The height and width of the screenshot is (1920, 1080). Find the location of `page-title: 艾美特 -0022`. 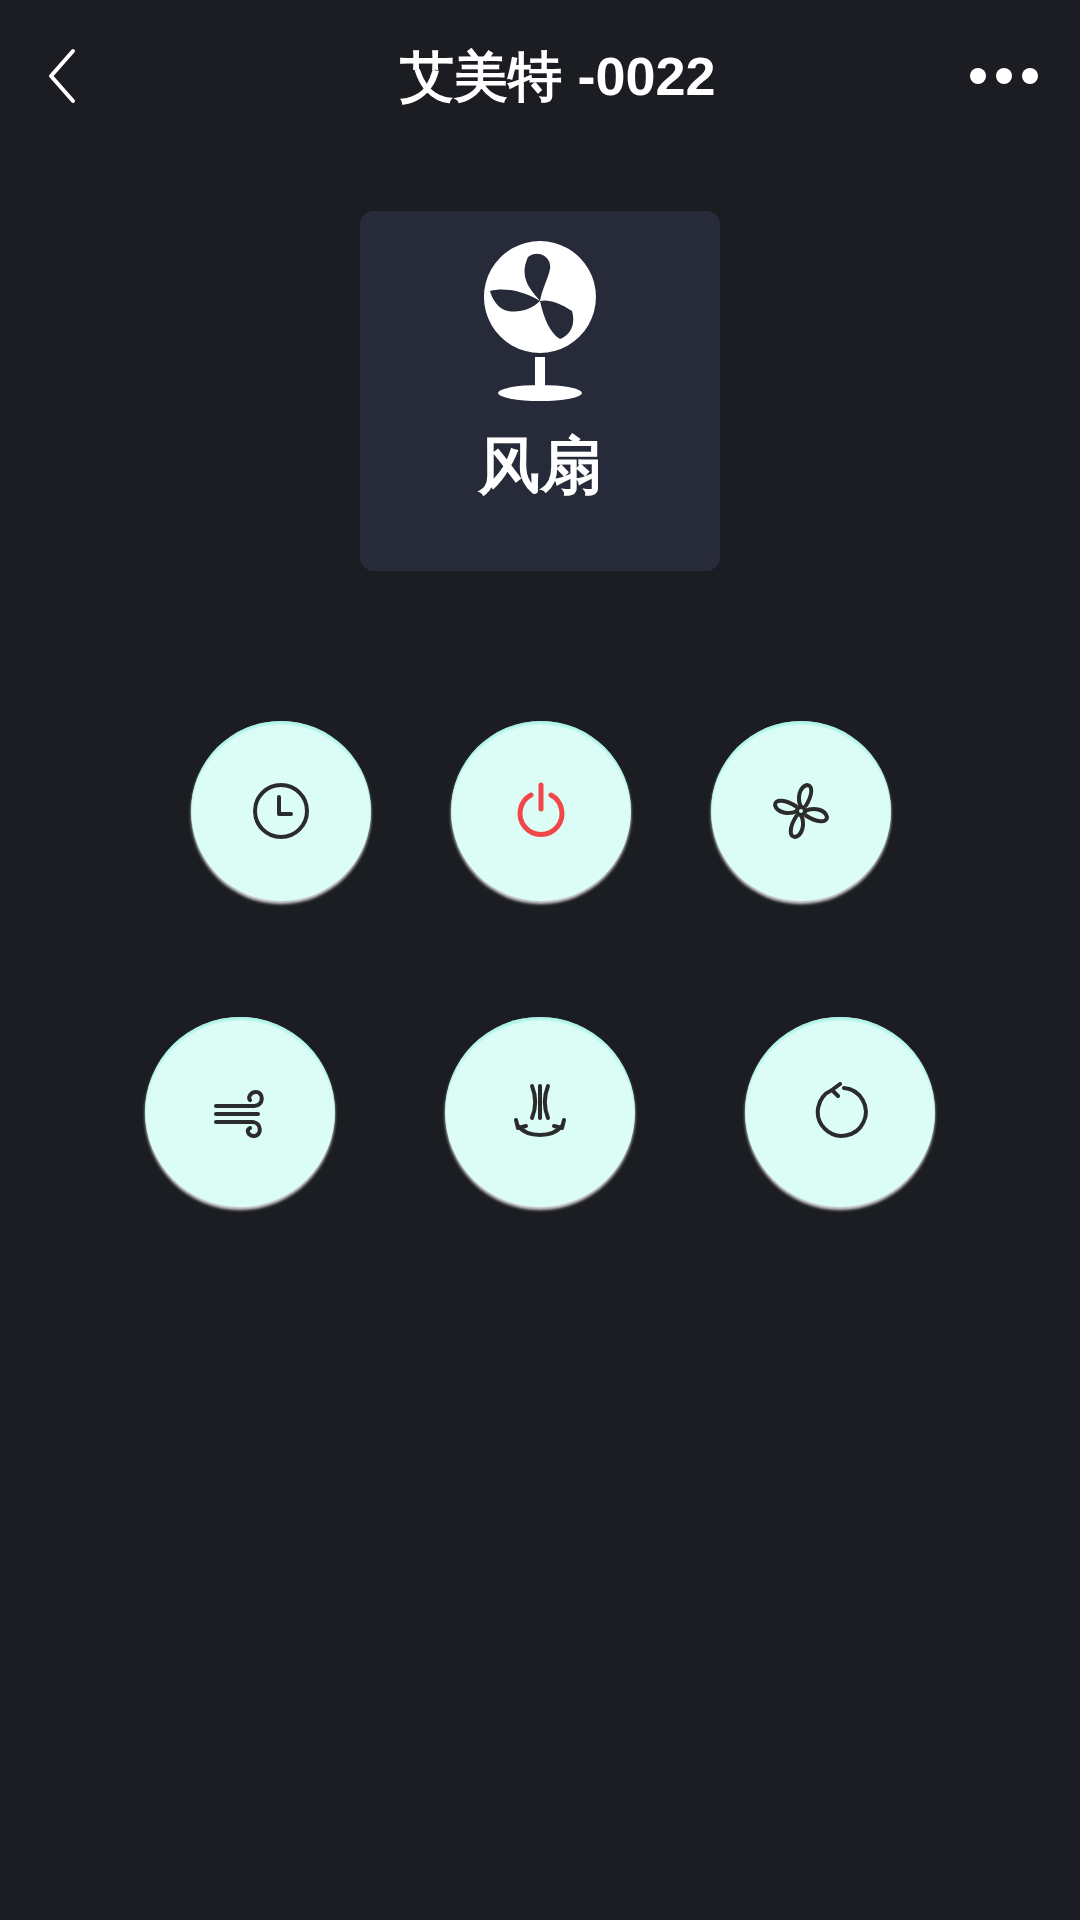

page-title: 艾美特 -0022 is located at coordinates (558, 76).